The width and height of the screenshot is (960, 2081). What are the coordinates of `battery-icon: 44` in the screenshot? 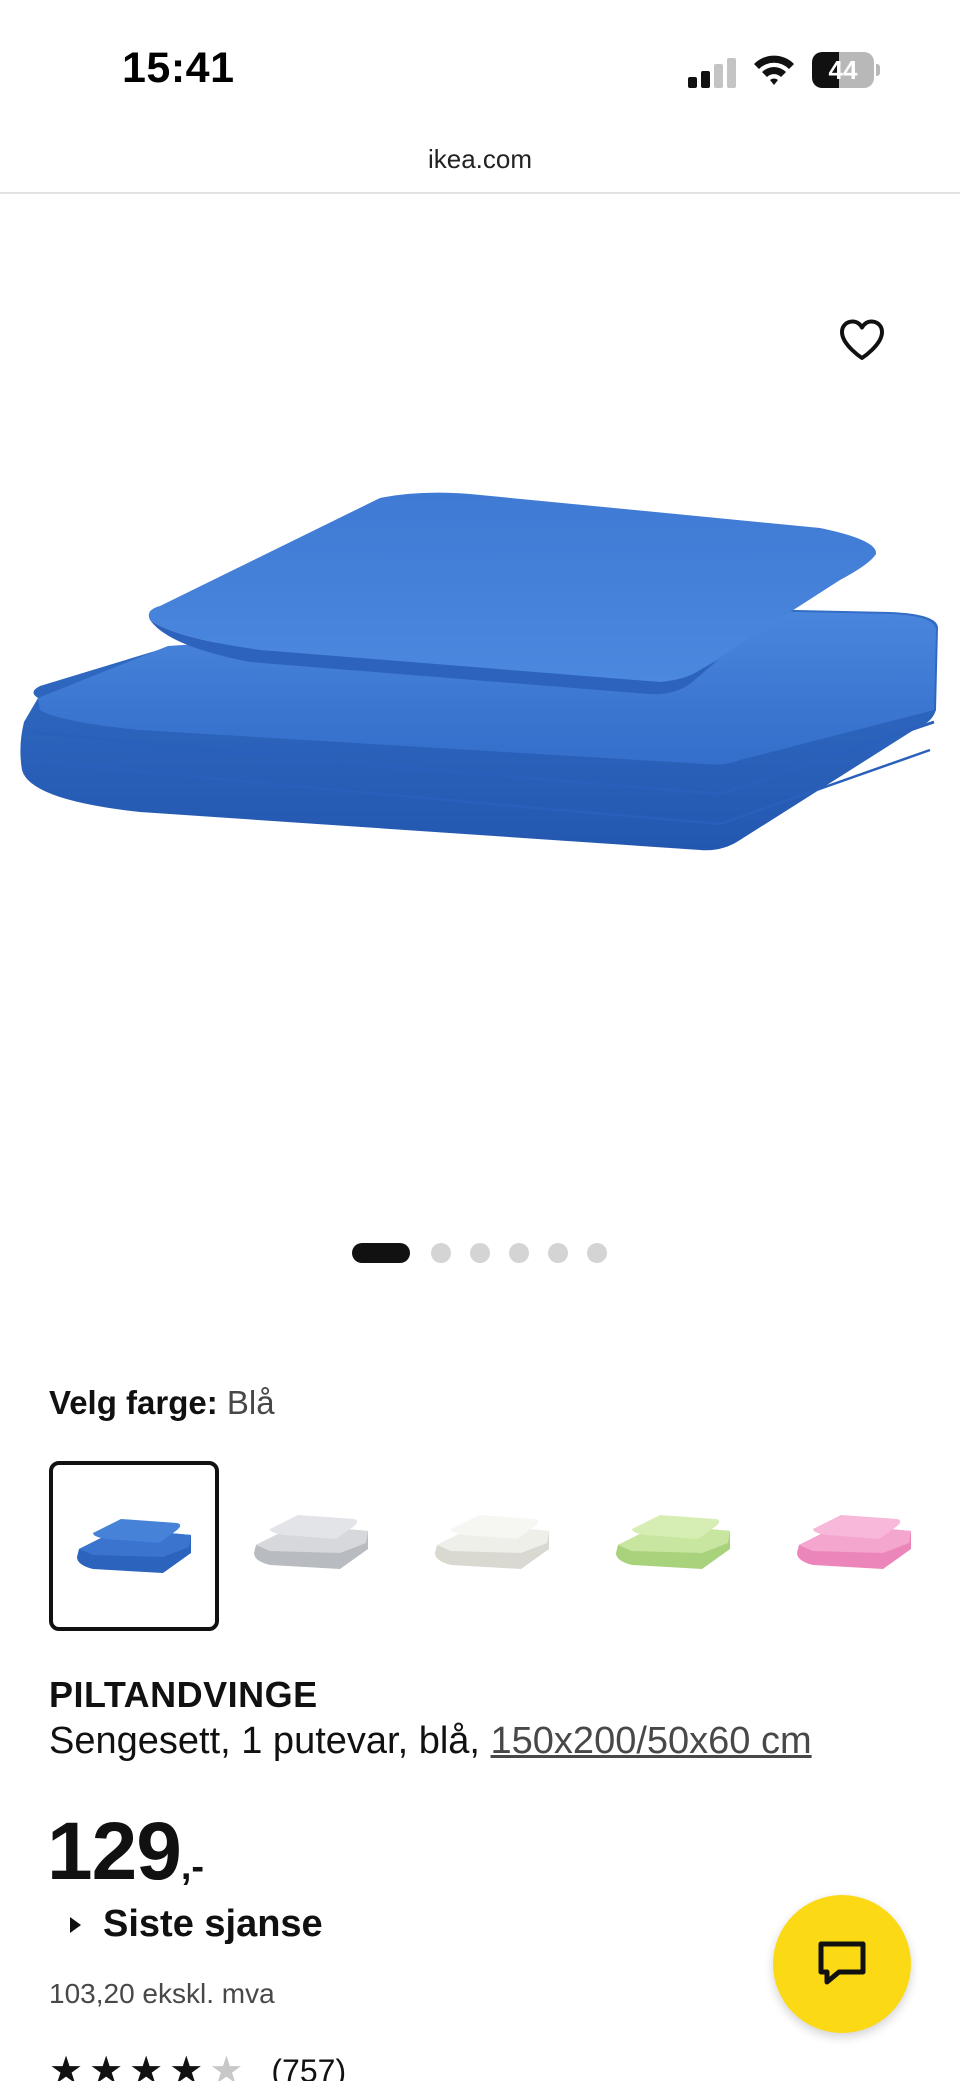 It's located at (846, 70).